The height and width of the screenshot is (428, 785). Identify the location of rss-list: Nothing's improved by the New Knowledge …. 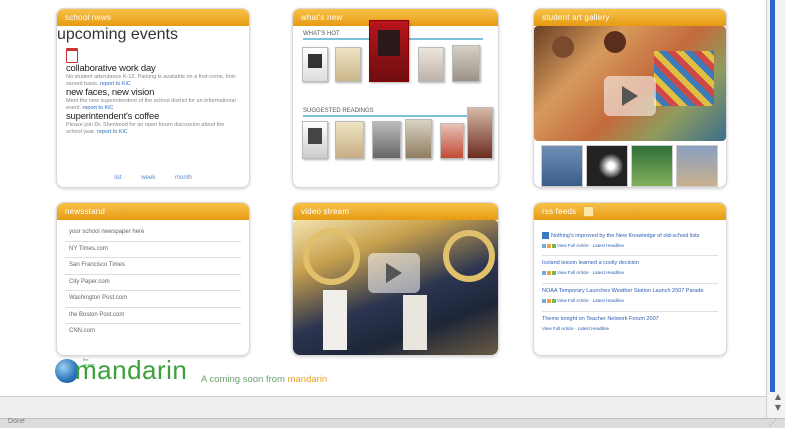
(630, 279).